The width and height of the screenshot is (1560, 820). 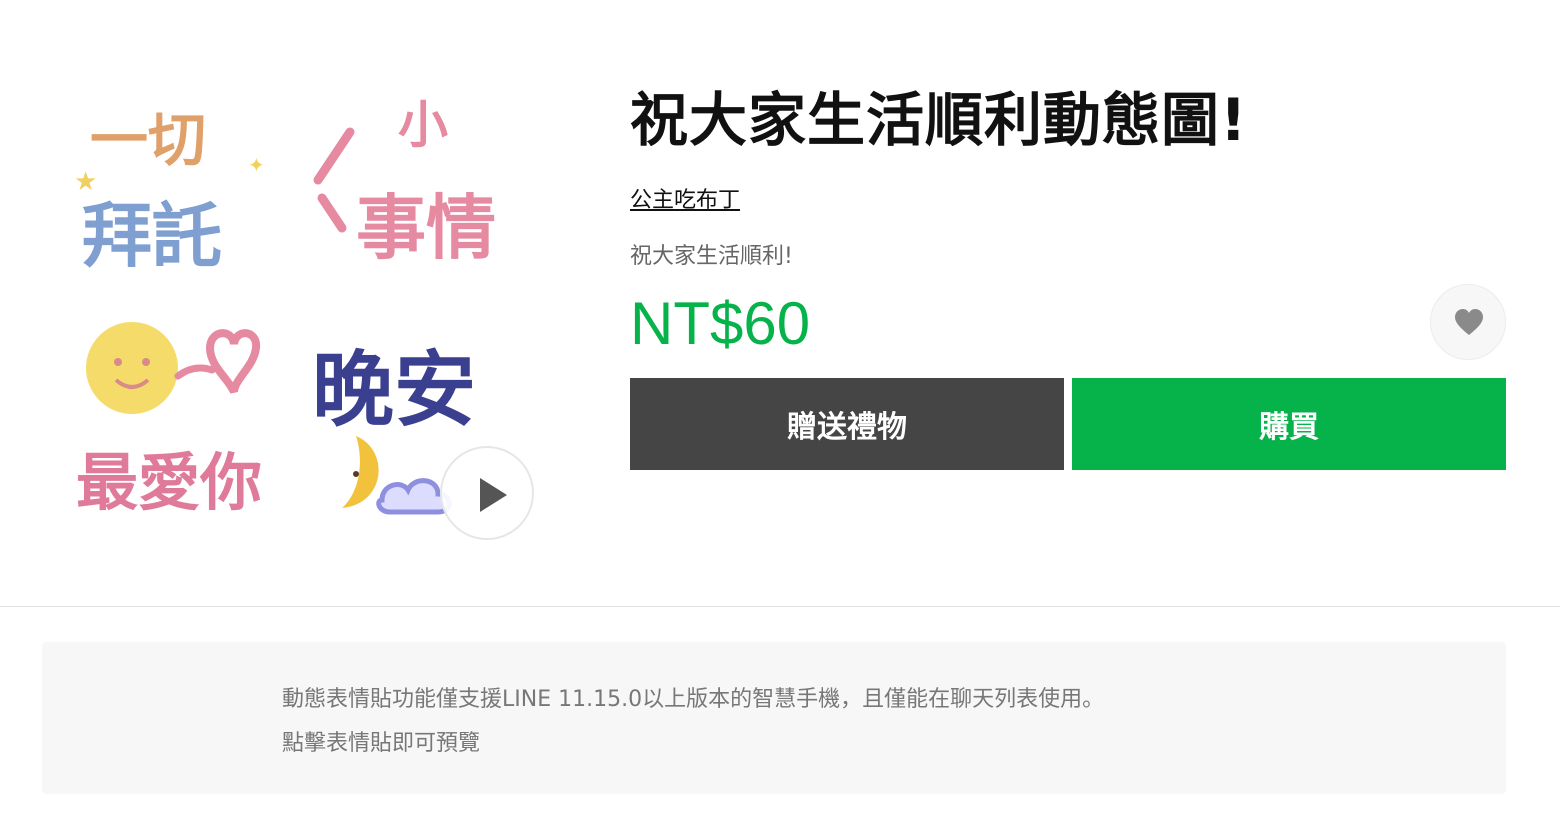 What do you see at coordinates (1068, 423) in the screenshot?
I see `action-buttons: 贈送禮物 購買` at bounding box center [1068, 423].